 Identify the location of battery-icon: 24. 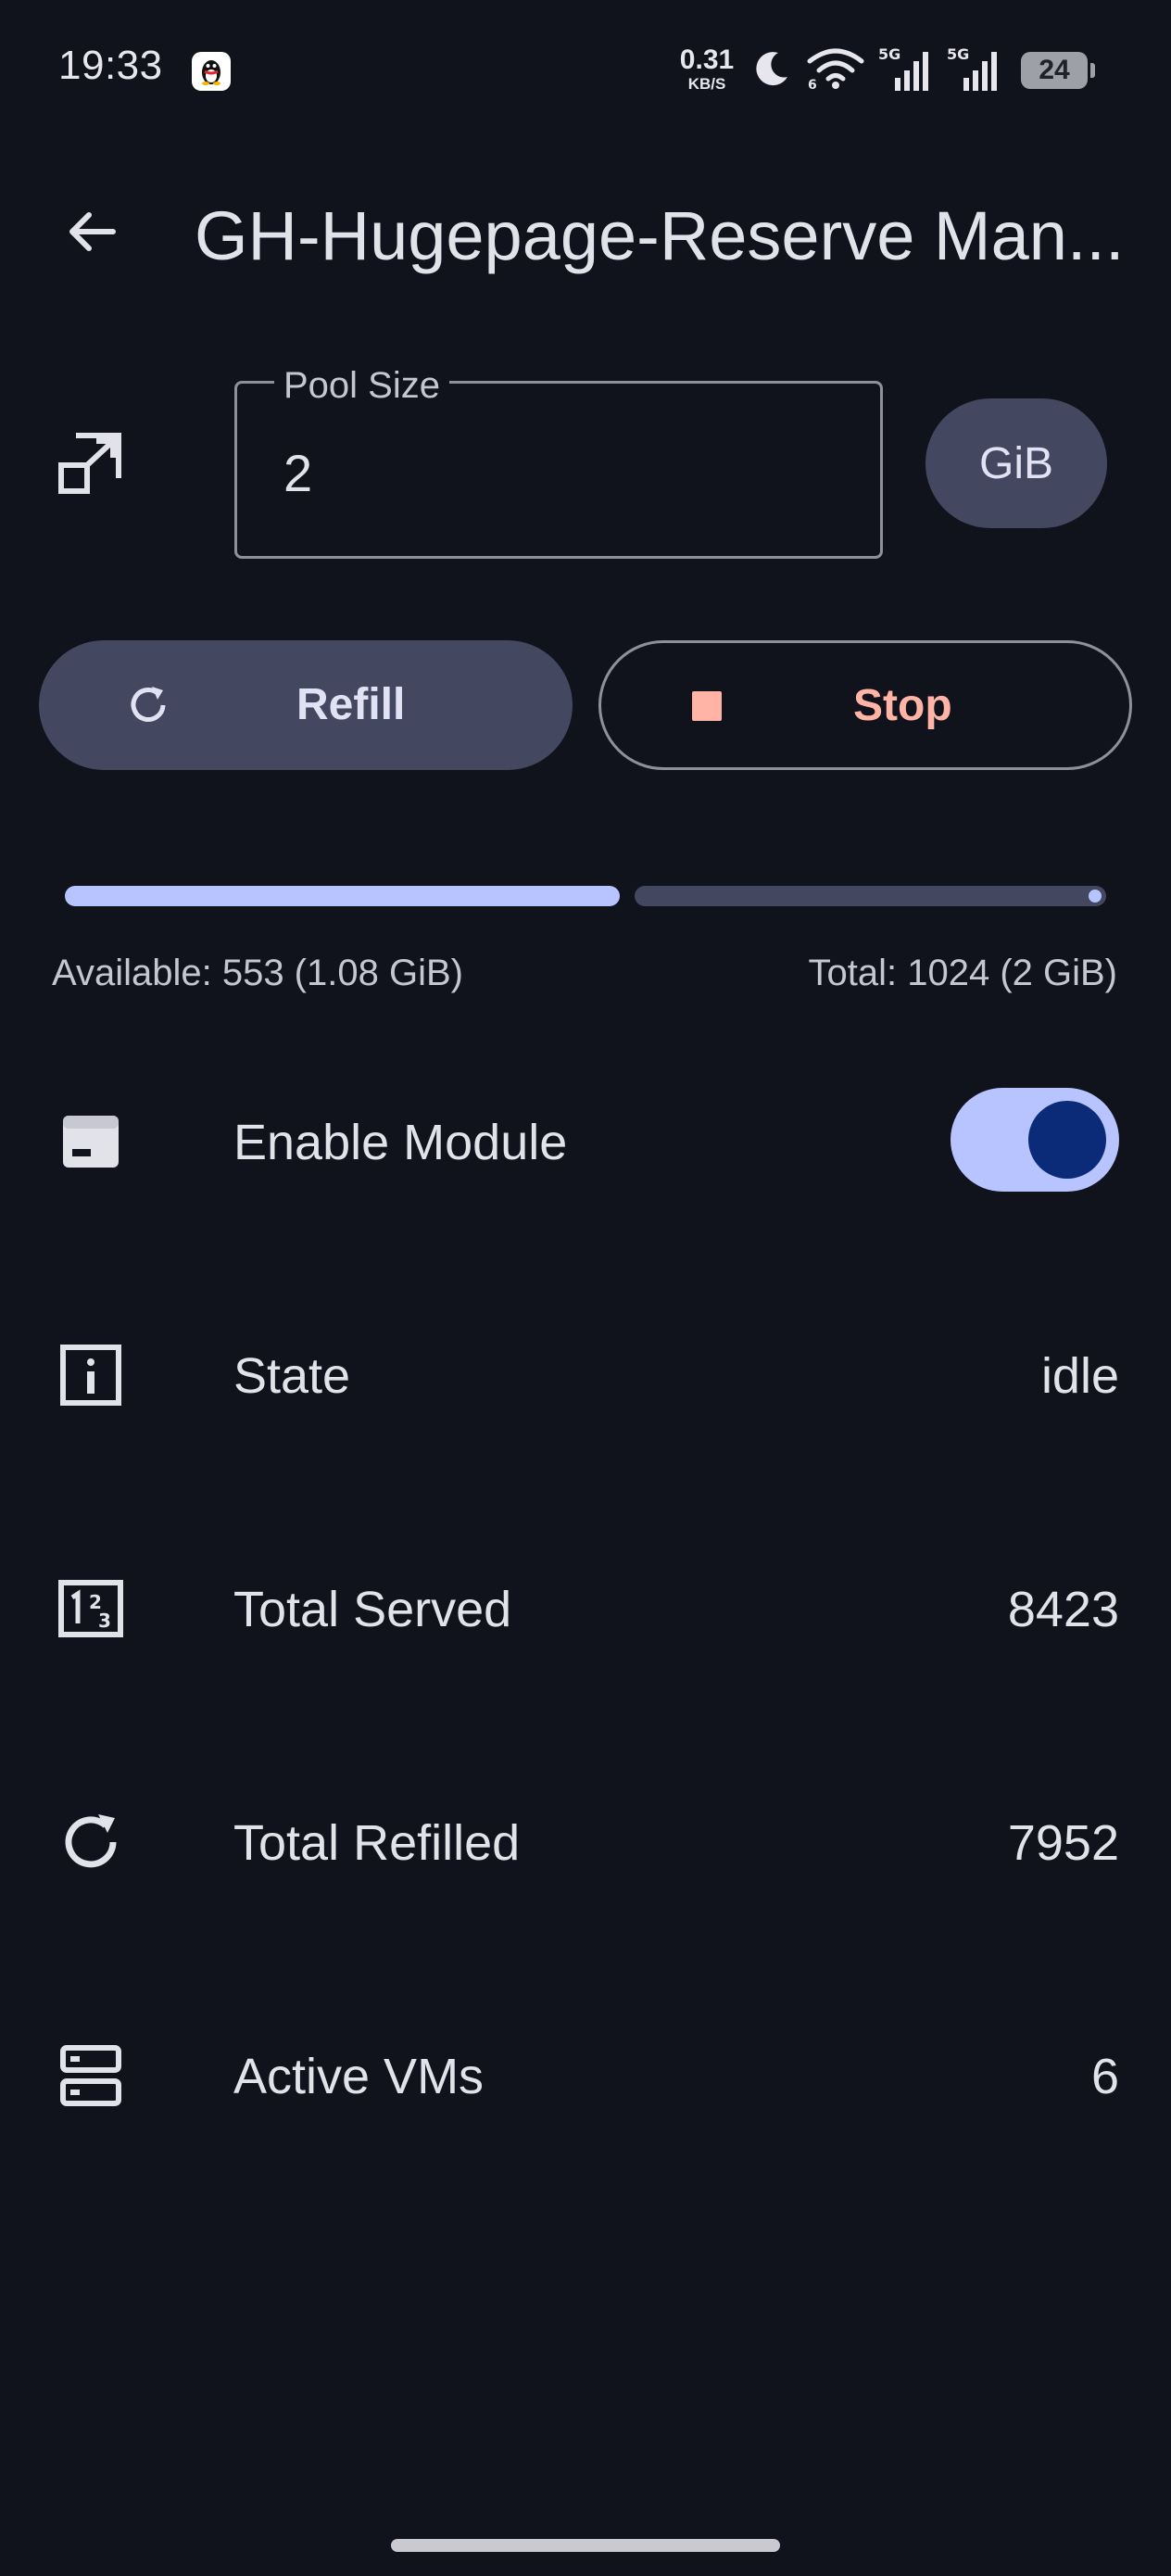
(1058, 70).